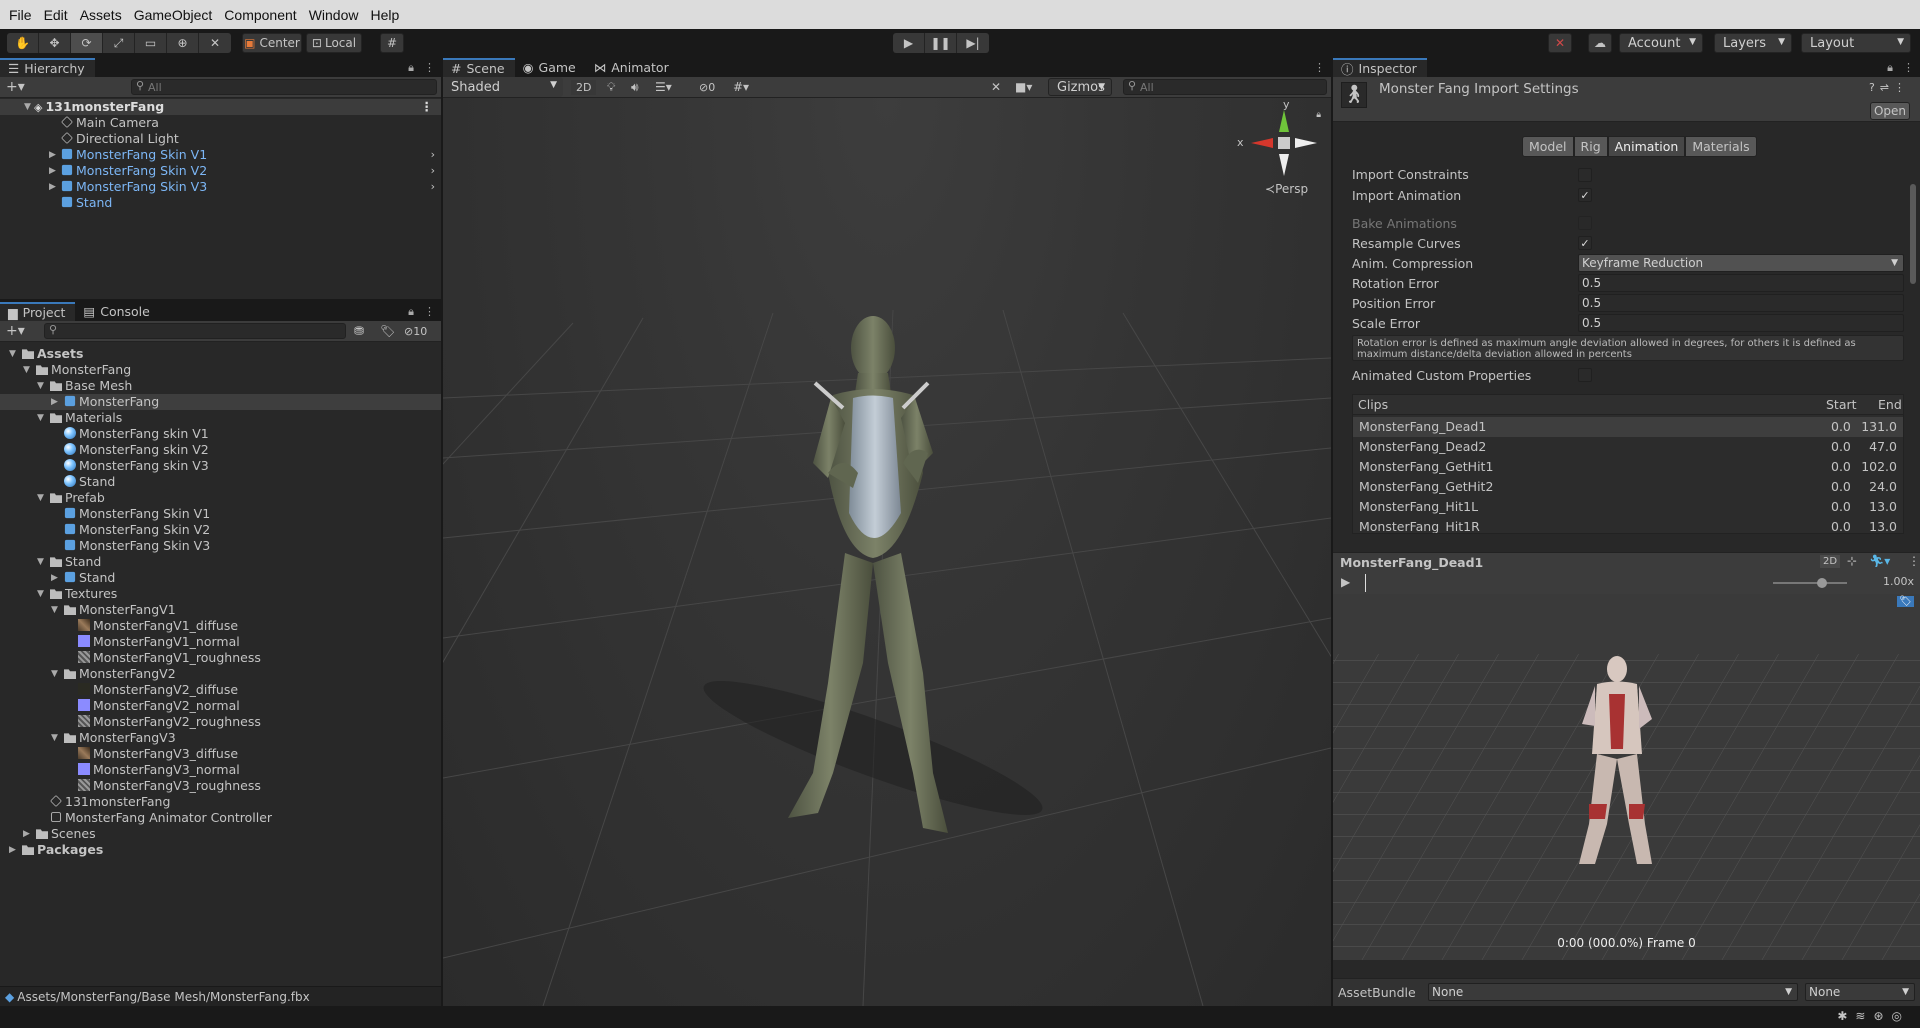 The image size is (1920, 1028). Describe the element at coordinates (663, 87) in the screenshot. I see `effects-icon: ☰▾` at that location.